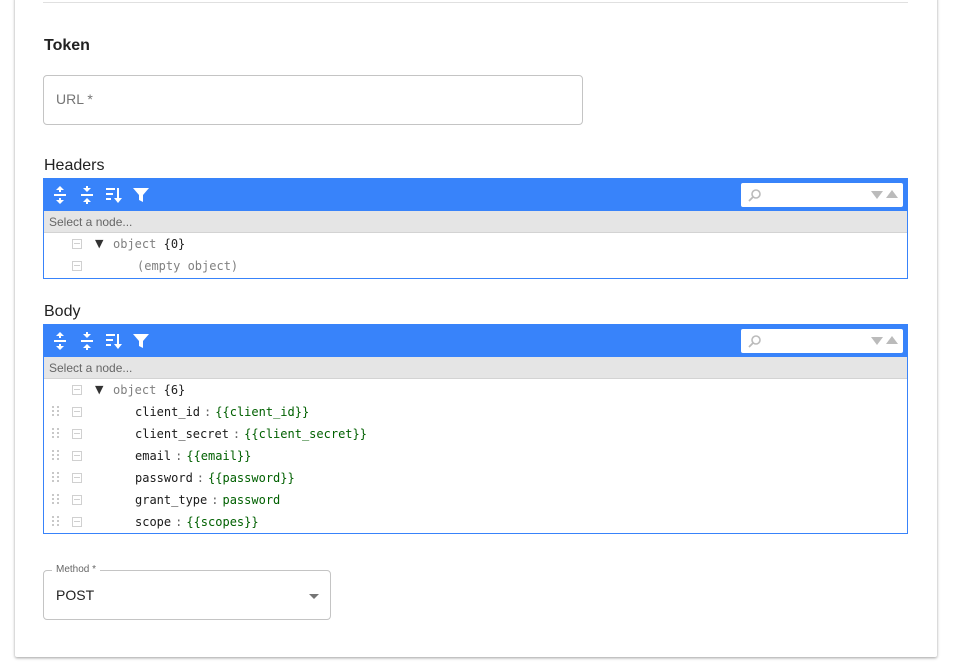  Describe the element at coordinates (475, 266) in the screenshot. I see `tree-empty-row: (empty object)` at that location.